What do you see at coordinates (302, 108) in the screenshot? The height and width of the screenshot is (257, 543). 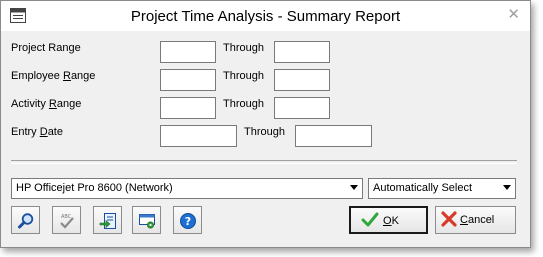 I see `activity-range-to-field` at bounding box center [302, 108].